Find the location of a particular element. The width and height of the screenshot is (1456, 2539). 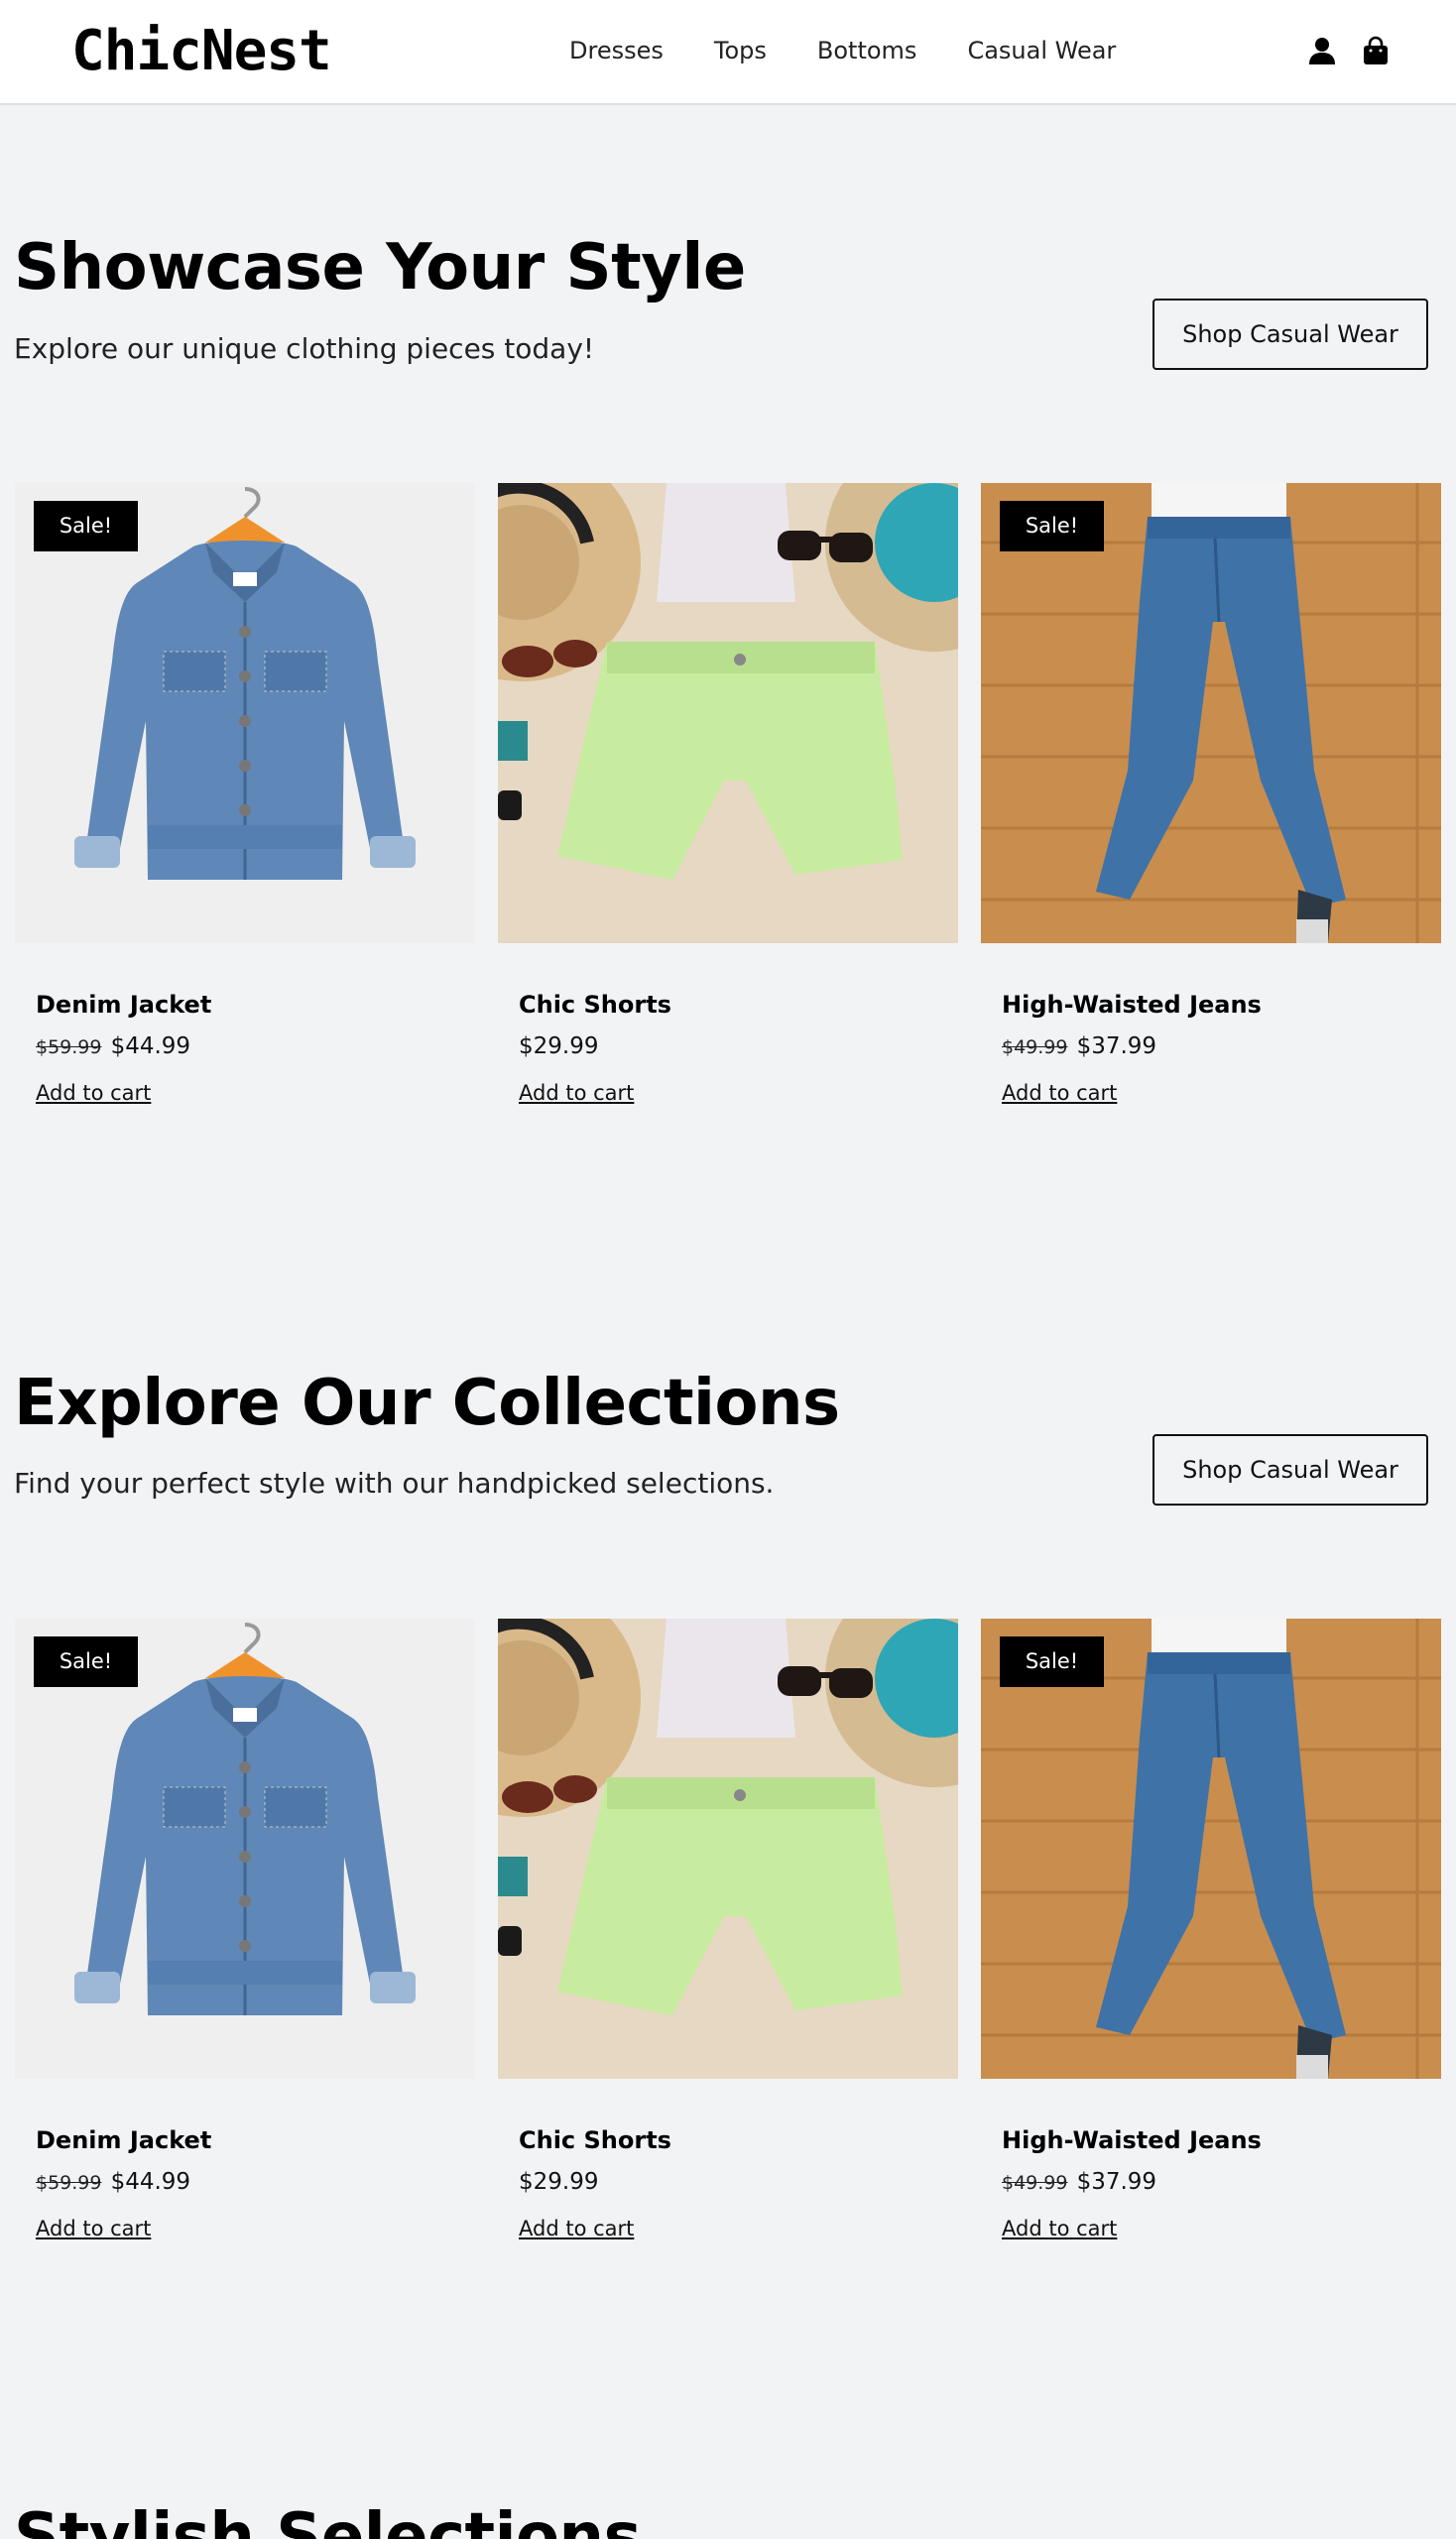

nav-item-dresses: Dresses is located at coordinates (616, 51).